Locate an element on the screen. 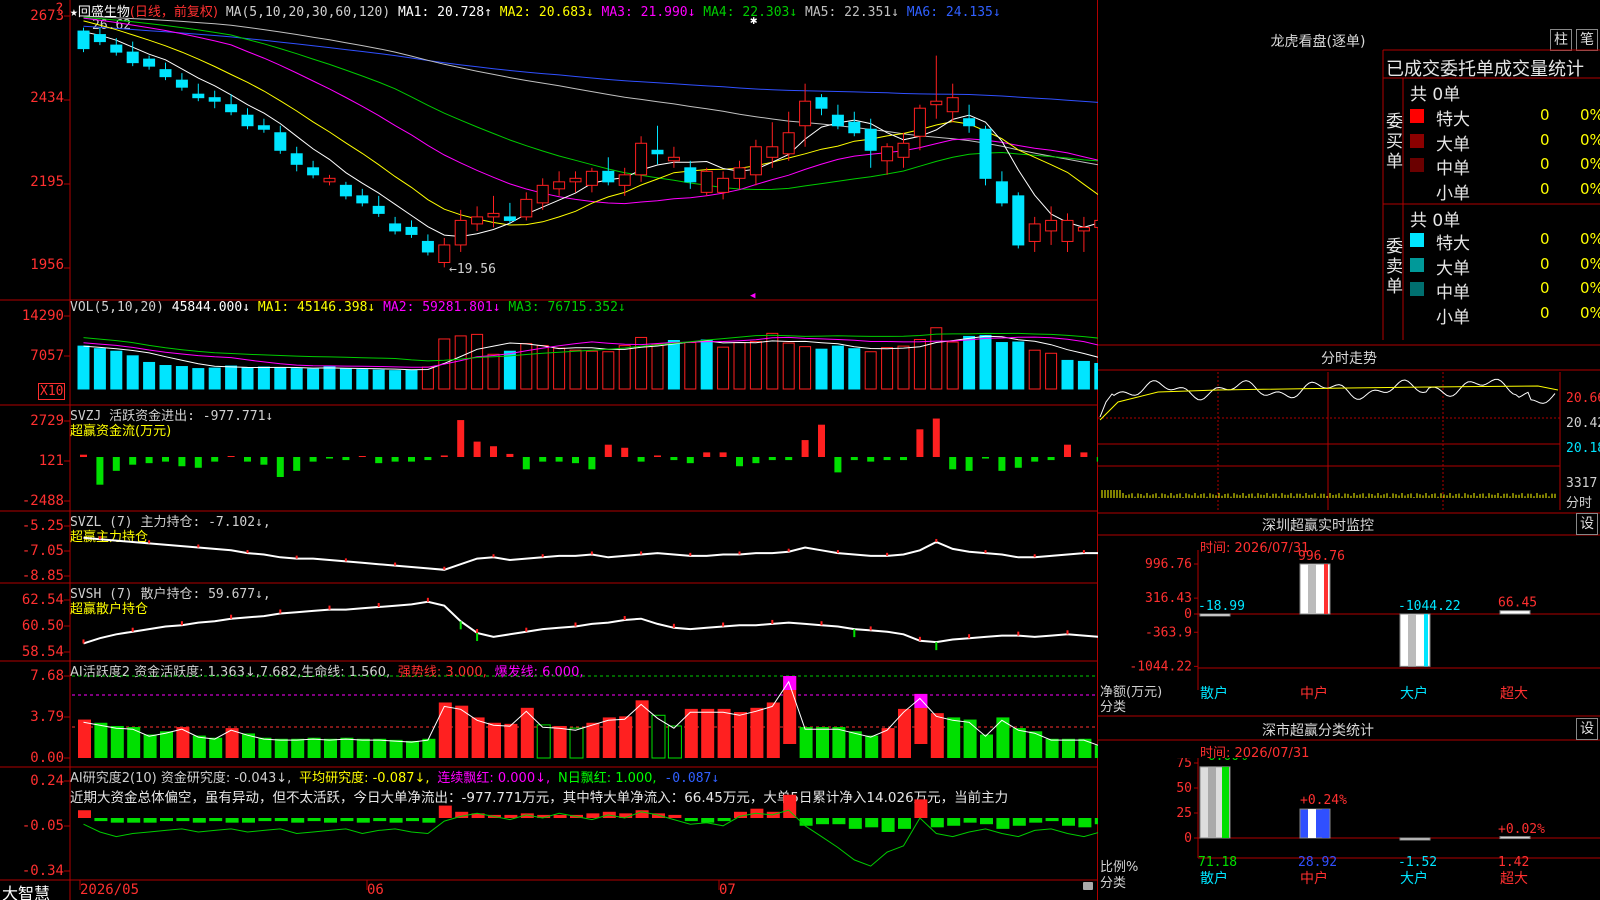 The width and height of the screenshot is (1600, 900). category-label: 大单 is located at coordinates (1453, 144).